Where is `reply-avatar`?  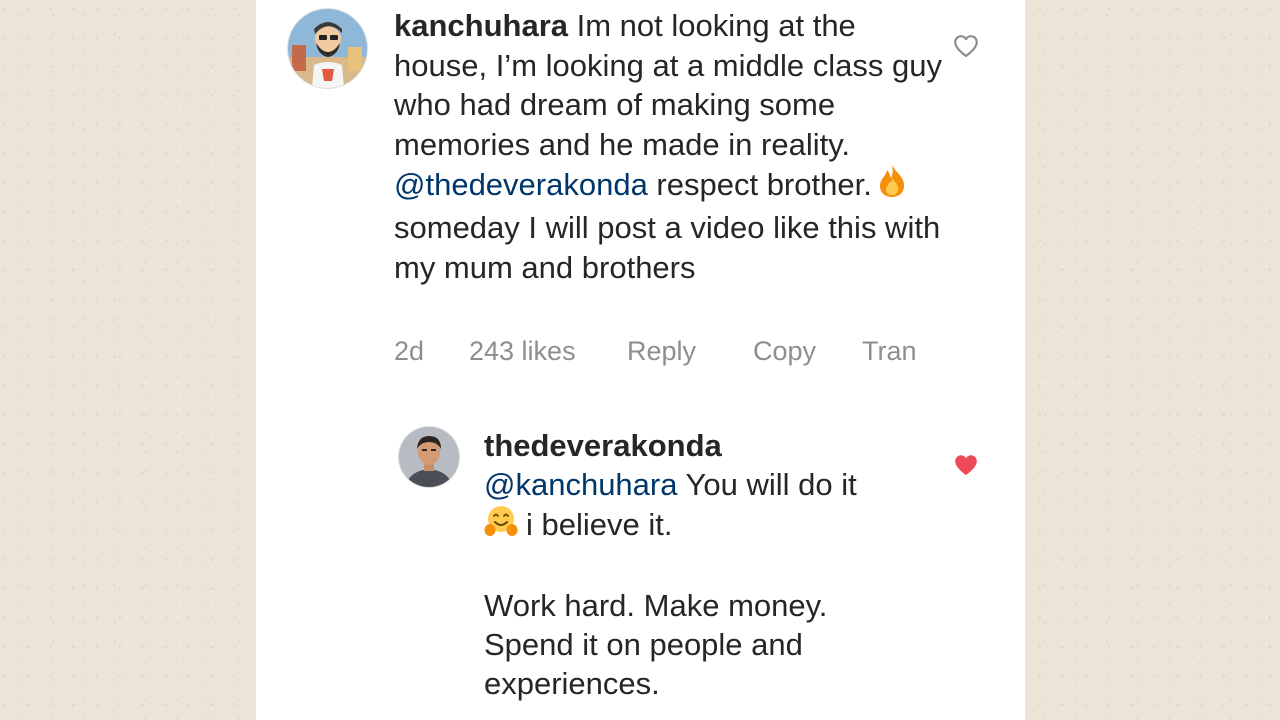 reply-avatar is located at coordinates (429, 457).